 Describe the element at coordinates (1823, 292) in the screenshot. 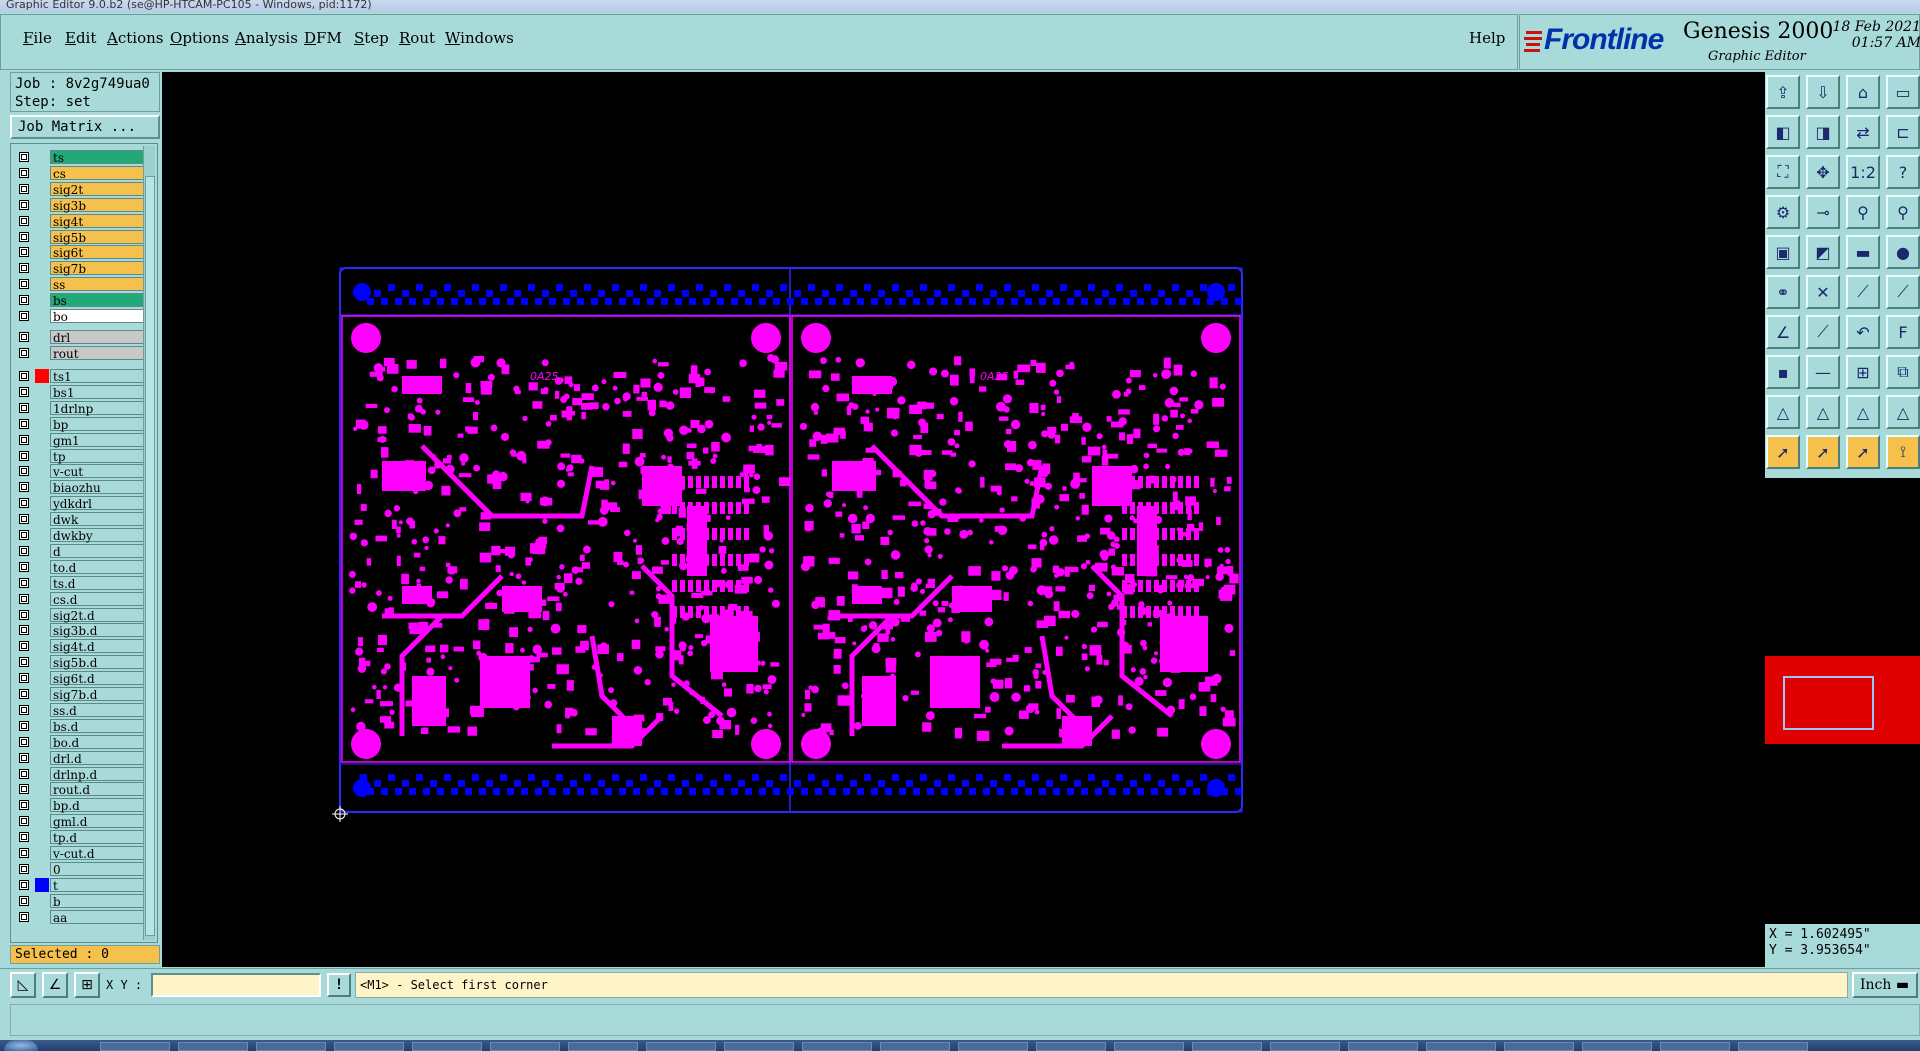

I see `cross-icon: ✕` at that location.